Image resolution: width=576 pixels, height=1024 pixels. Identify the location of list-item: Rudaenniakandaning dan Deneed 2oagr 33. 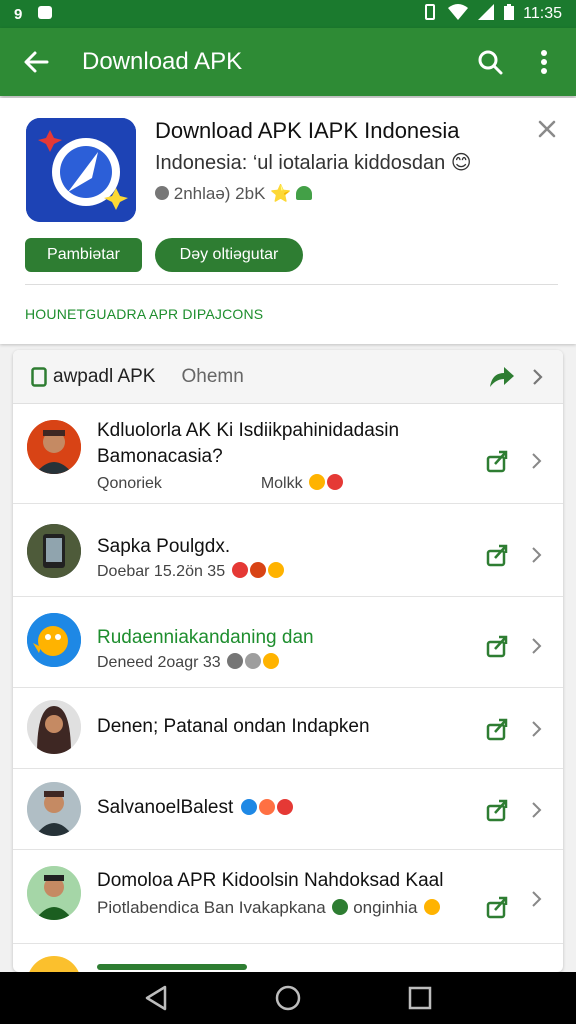
(288, 642).